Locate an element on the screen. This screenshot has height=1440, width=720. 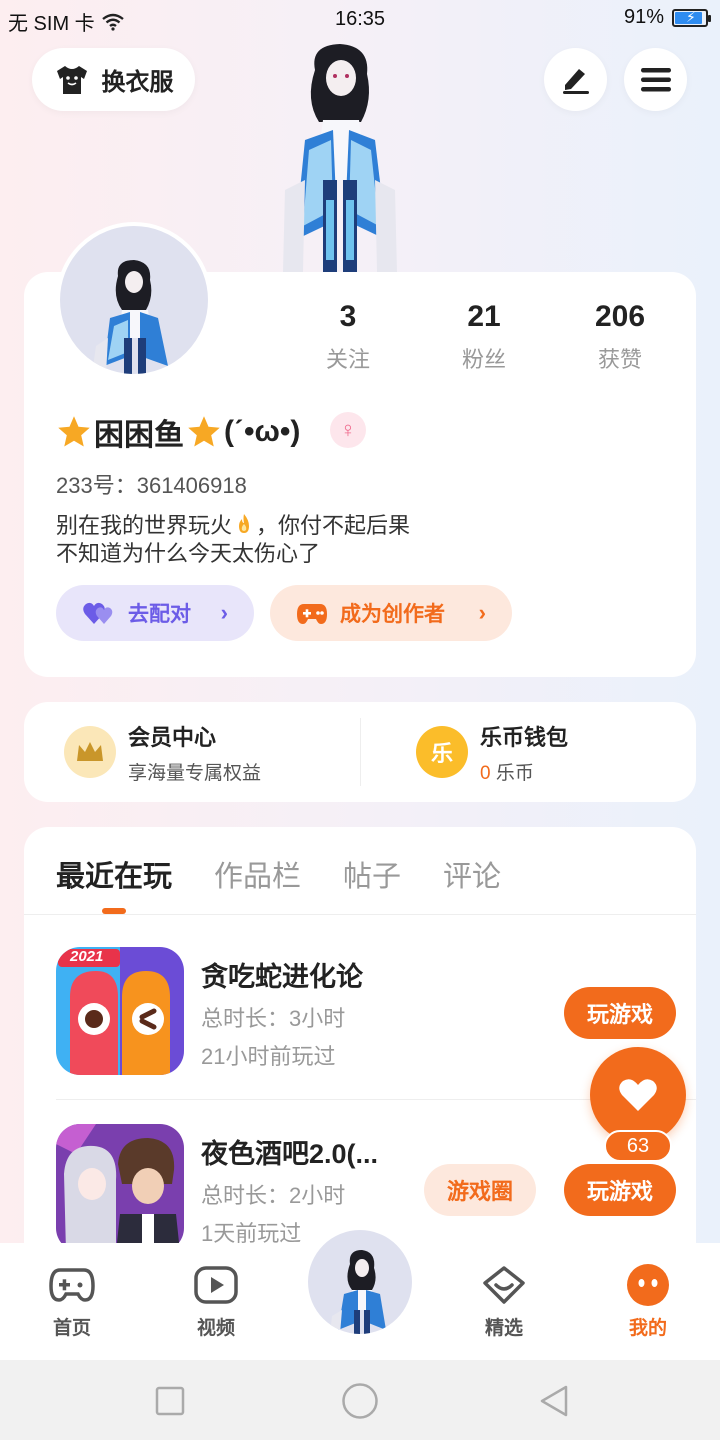
home-icon is located at coordinates (360, 1401).